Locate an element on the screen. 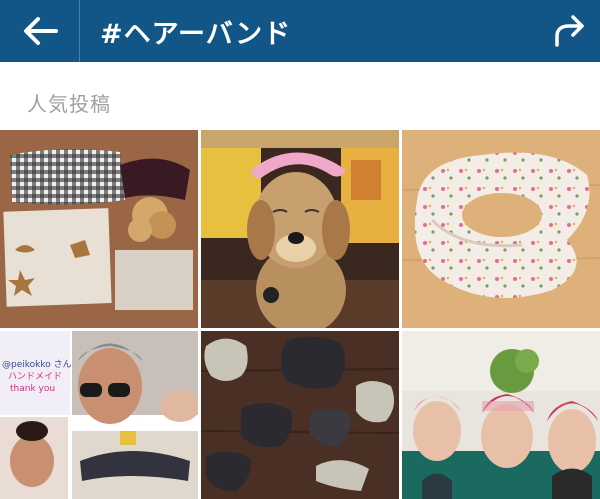 Image resolution: width=600 pixels, height=499 pixels. back-button is located at coordinates (40, 31).